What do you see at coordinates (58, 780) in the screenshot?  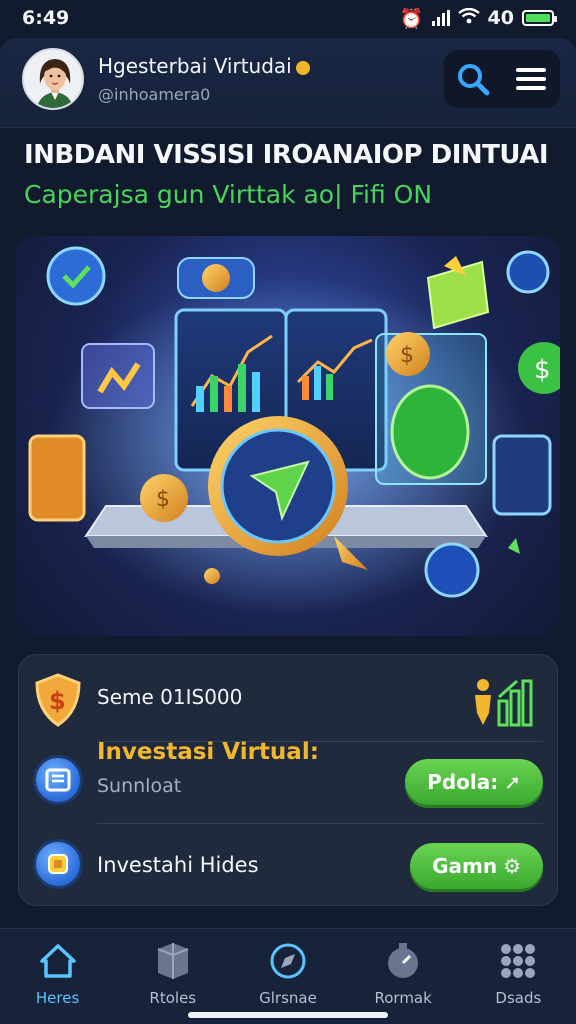 I see `investment-icon` at bounding box center [58, 780].